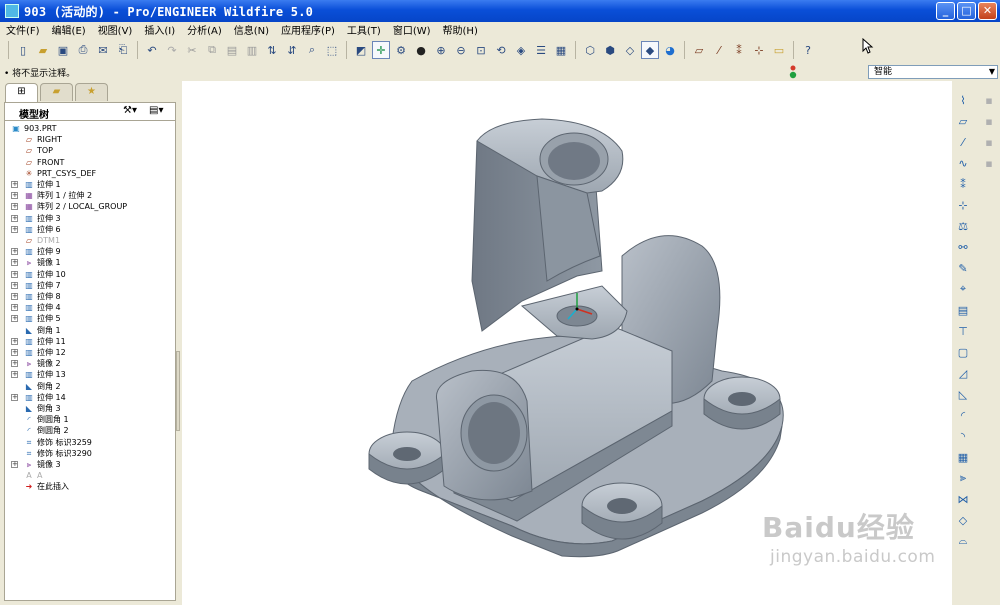 This screenshot has height=605, width=1000. Describe the element at coordinates (312, 50) in the screenshot. I see `find-icon: ⌕` at that location.